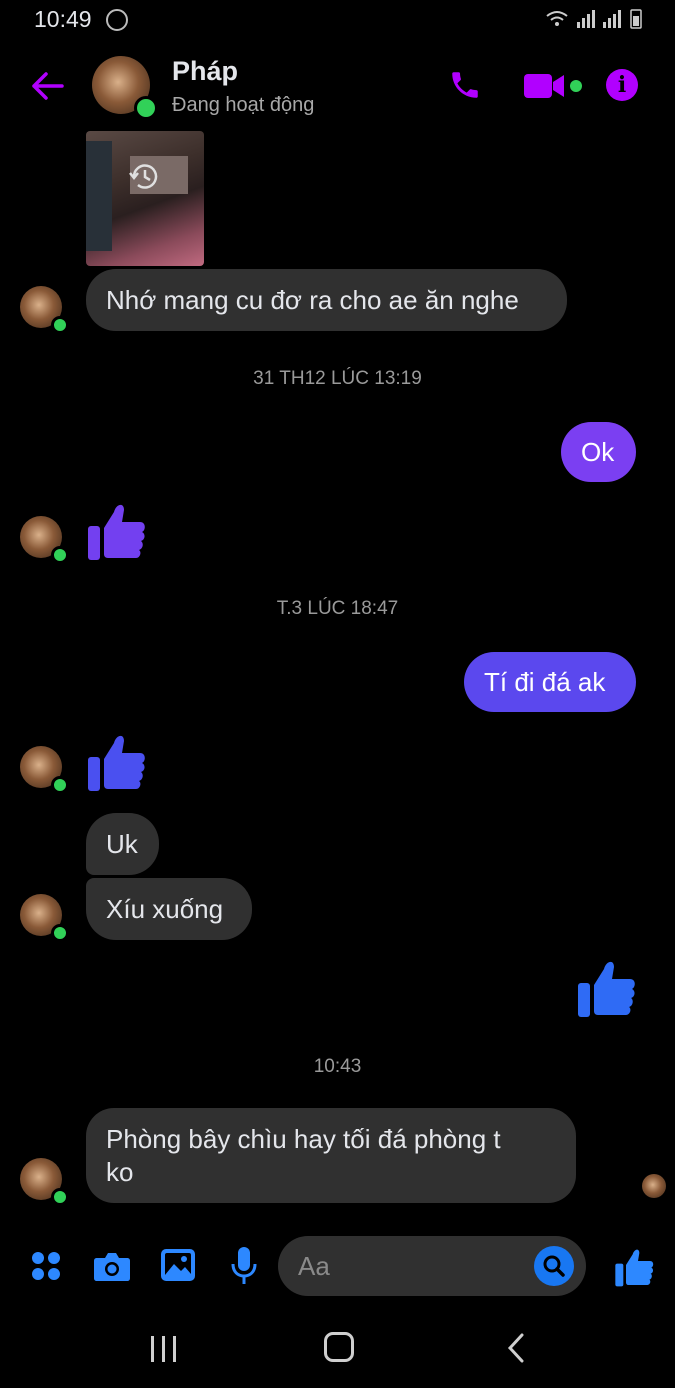  What do you see at coordinates (337, 1066) in the screenshot?
I see `timestamp: 10:43` at bounding box center [337, 1066].